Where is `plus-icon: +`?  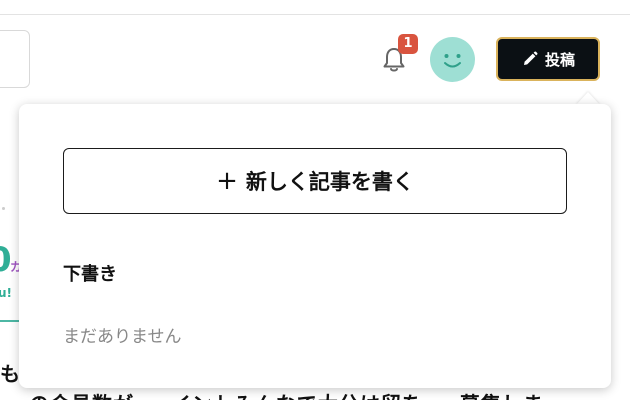 plus-icon: + is located at coordinates (227, 181).